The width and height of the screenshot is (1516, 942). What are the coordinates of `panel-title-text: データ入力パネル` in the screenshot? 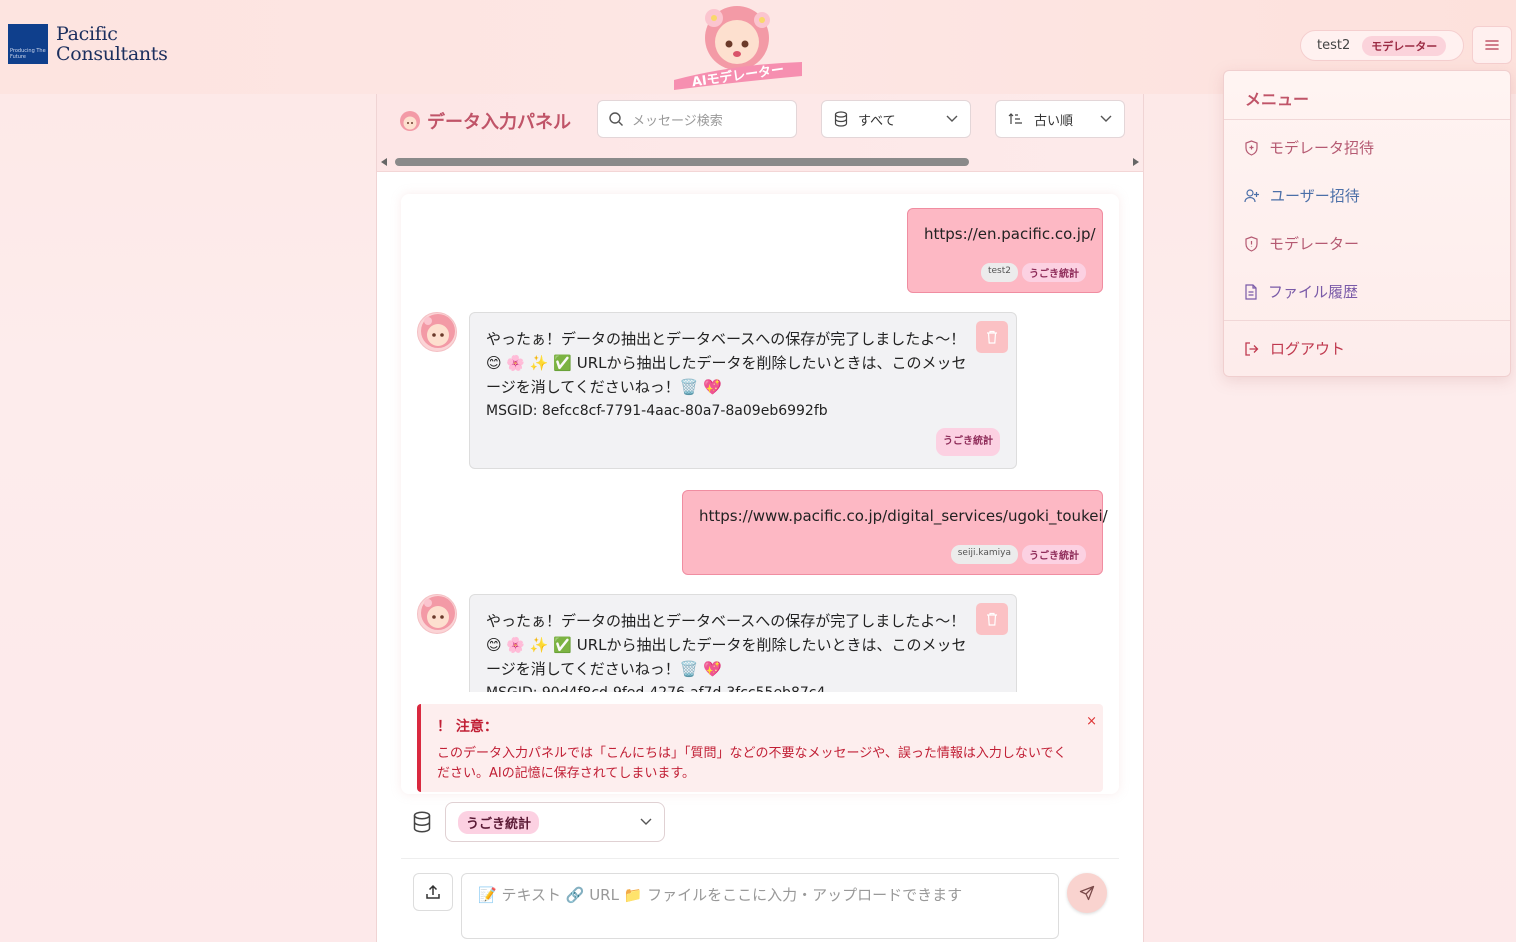 It's located at (499, 122).